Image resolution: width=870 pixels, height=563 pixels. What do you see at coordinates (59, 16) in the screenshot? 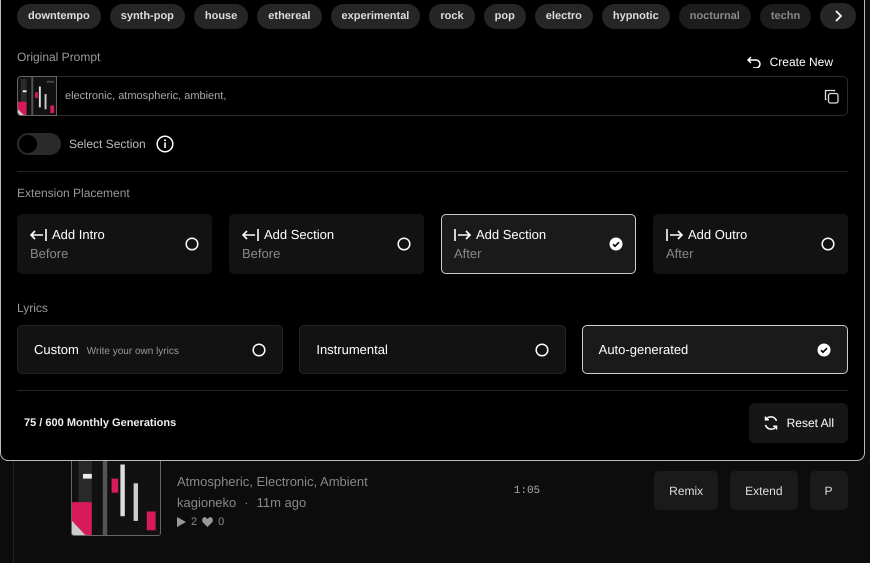
I see `genre-tag: downtempo` at bounding box center [59, 16].